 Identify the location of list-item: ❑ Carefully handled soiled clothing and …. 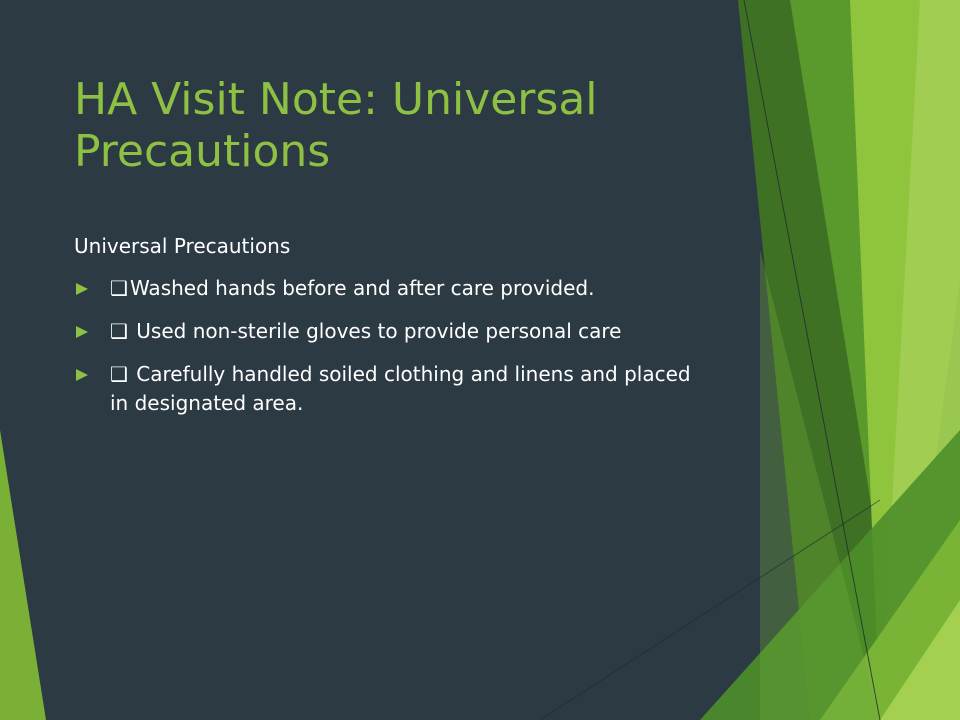
(384, 389).